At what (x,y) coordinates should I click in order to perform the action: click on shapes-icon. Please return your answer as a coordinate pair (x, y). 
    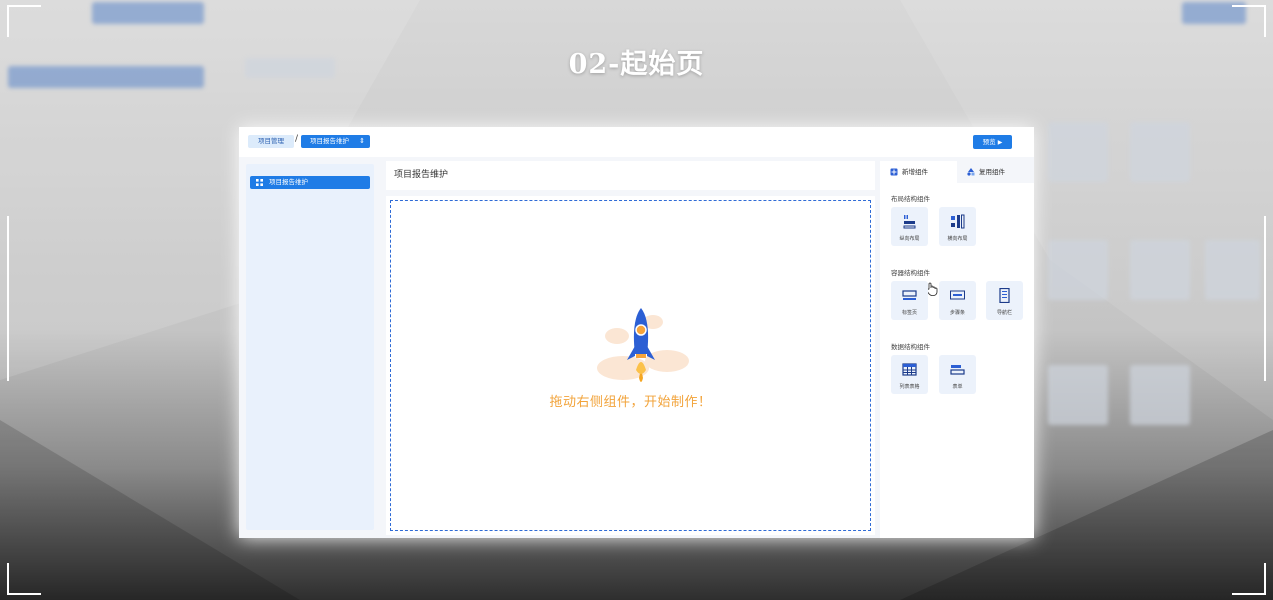
    Looking at the image, I should click on (971, 172).